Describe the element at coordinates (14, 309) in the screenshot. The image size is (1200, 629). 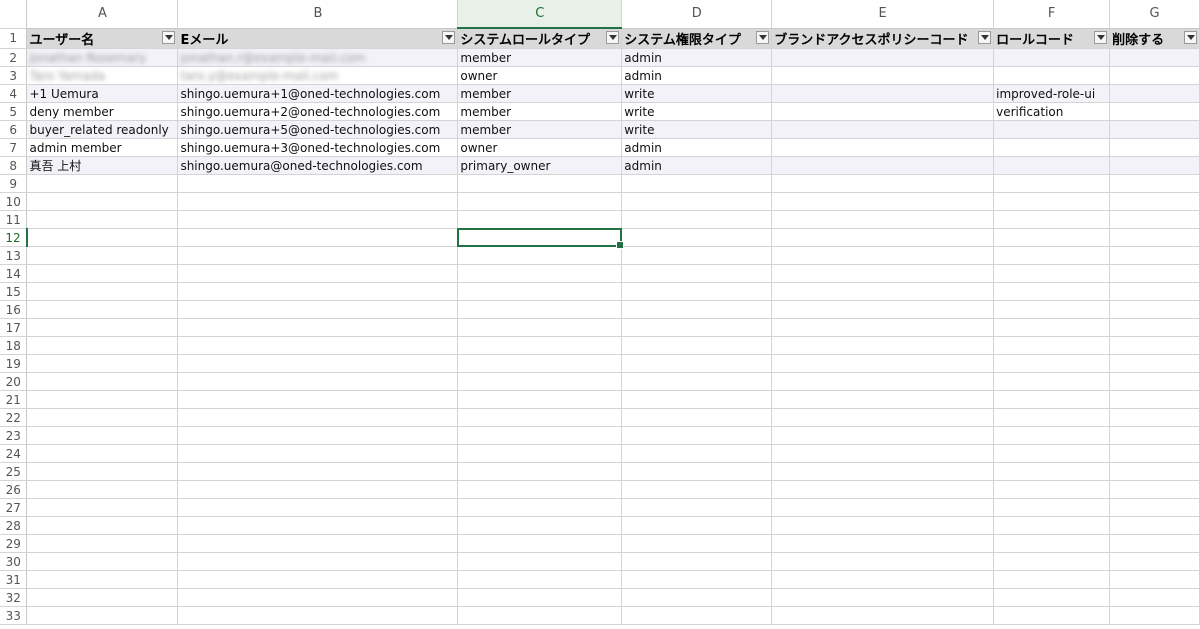
I see `row-number: 16` at that location.